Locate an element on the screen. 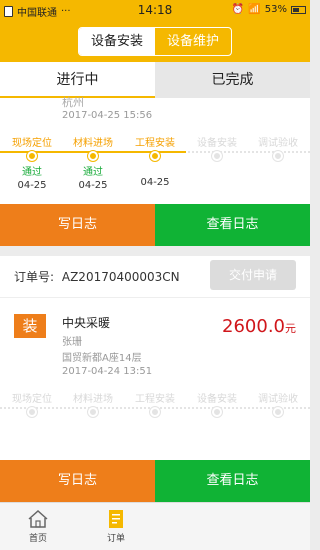  step-site-location: 现场定位 通过 04-25 is located at coordinates (32, 162).